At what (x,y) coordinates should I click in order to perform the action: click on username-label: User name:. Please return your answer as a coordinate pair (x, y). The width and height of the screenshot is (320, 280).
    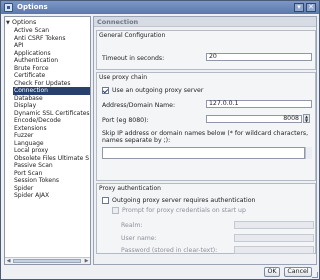
    Looking at the image, I should click on (139, 238).